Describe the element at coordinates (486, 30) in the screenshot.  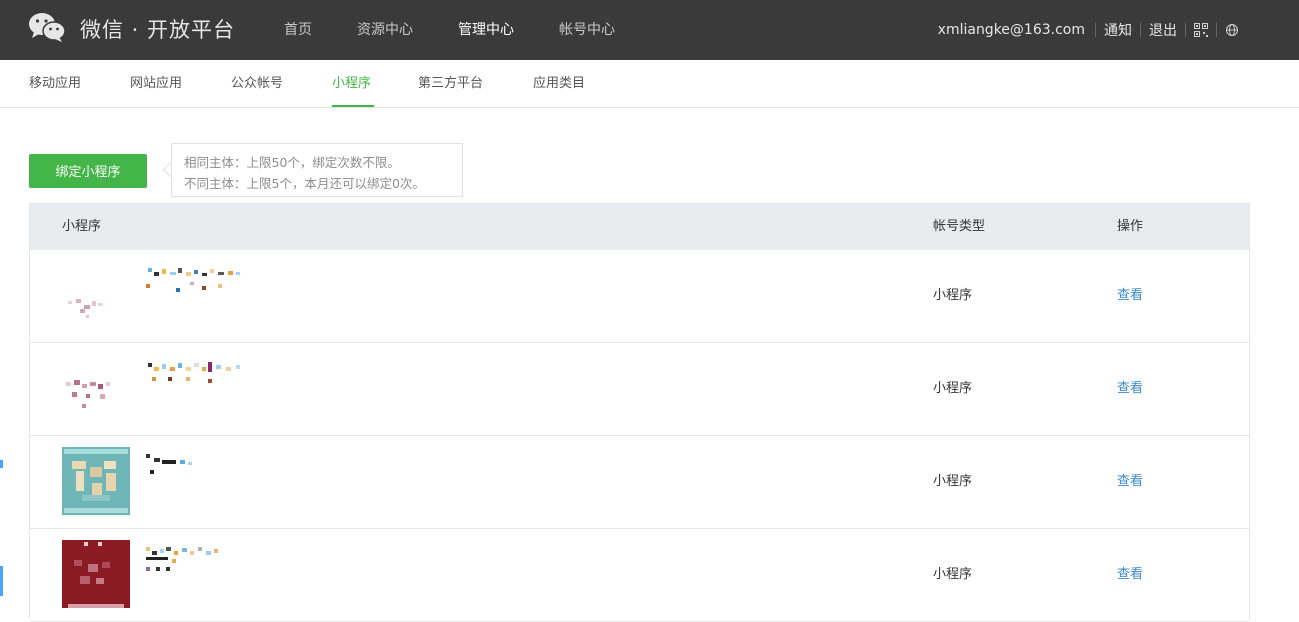
I see `topnav-item-management: 管理中心` at that location.